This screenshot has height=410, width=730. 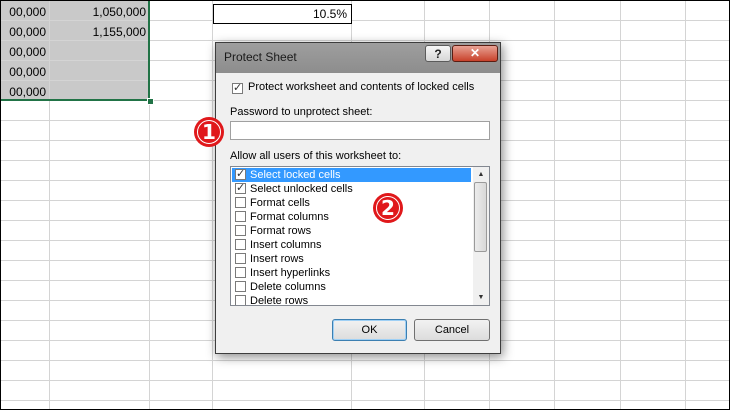 I want to click on list-item: Format rows, so click(x=351, y=231).